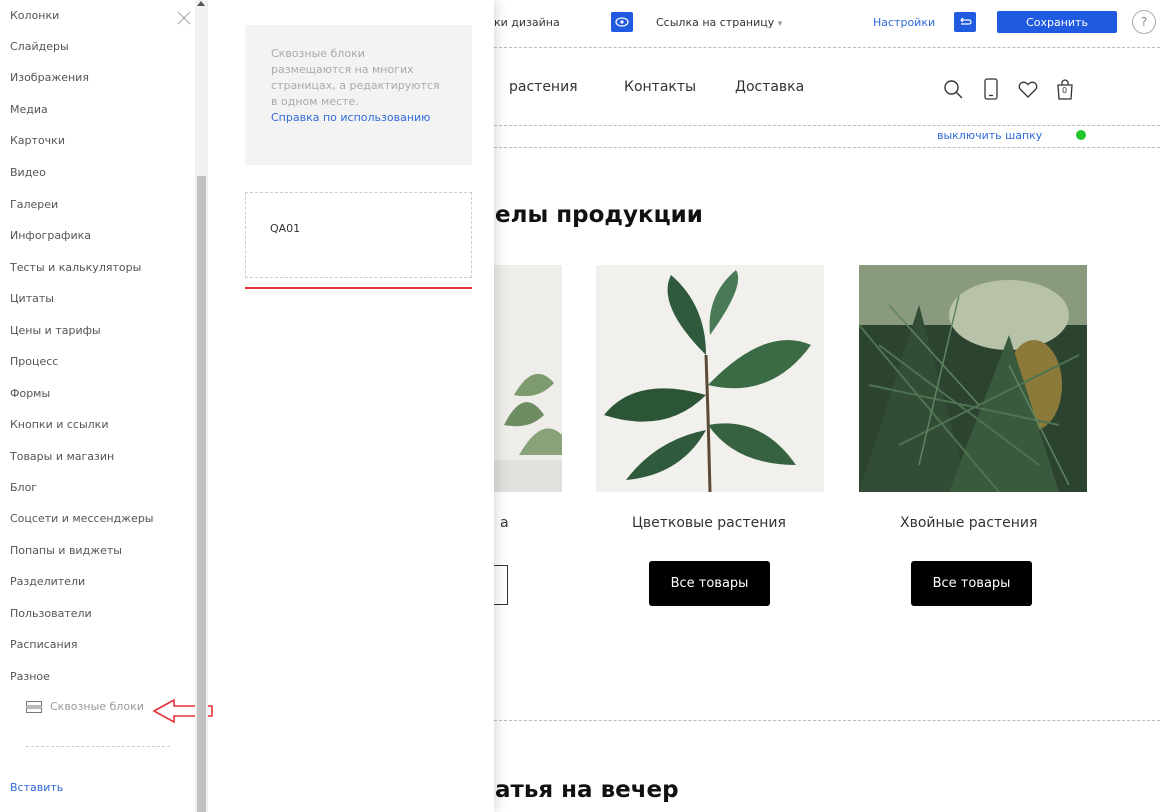 Image resolution: width=1160 pixels, height=812 pixels. I want to click on close-icon, so click(184, 18).